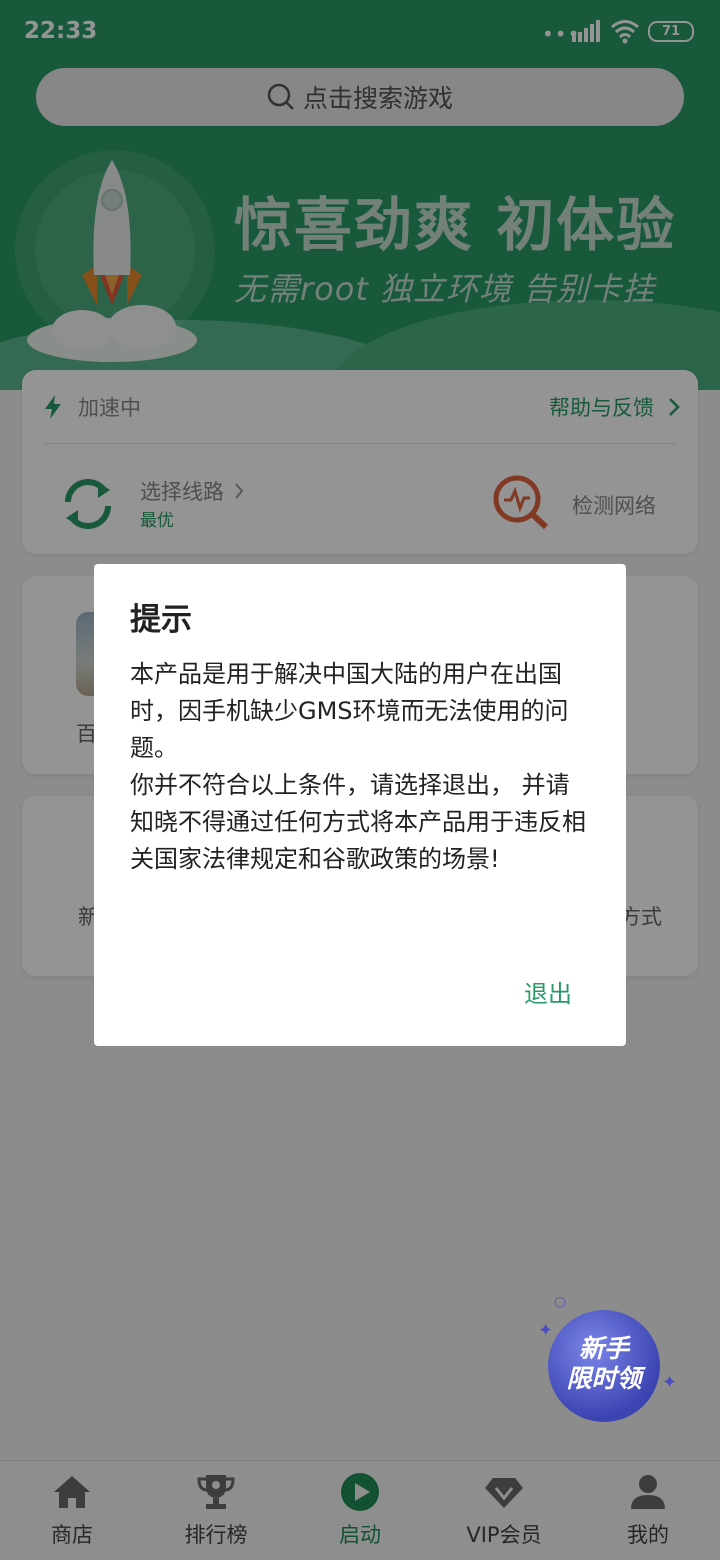  What do you see at coordinates (604, 1378) in the screenshot?
I see `promo-line2: 限时领` at bounding box center [604, 1378].